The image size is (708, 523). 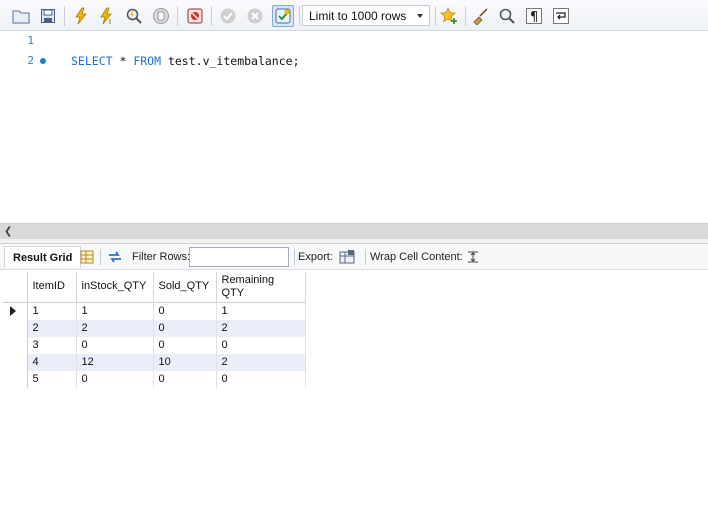 What do you see at coordinates (185, 287) in the screenshot?
I see `column-header-sold-qty: Sold_QTY` at bounding box center [185, 287].